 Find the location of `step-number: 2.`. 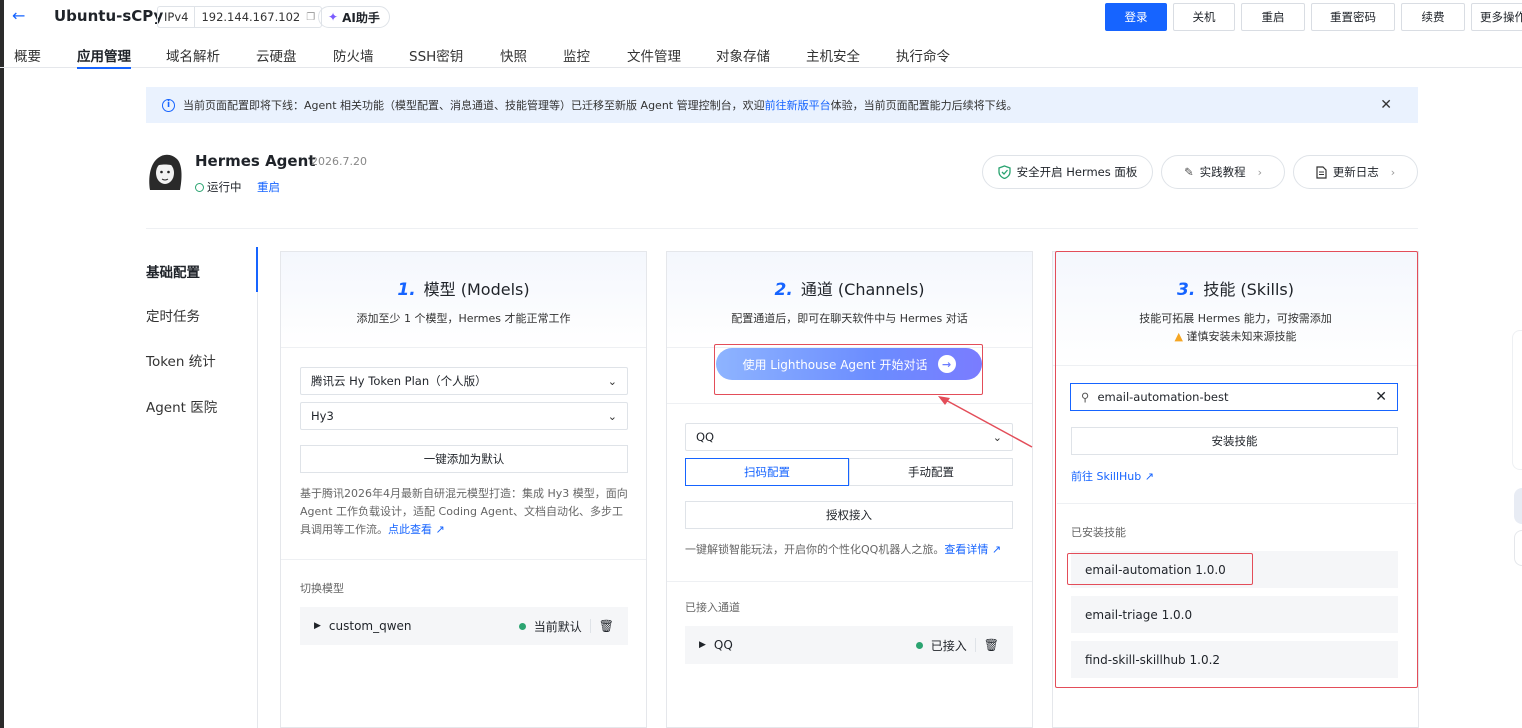

step-number: 2. is located at coordinates (783, 290).